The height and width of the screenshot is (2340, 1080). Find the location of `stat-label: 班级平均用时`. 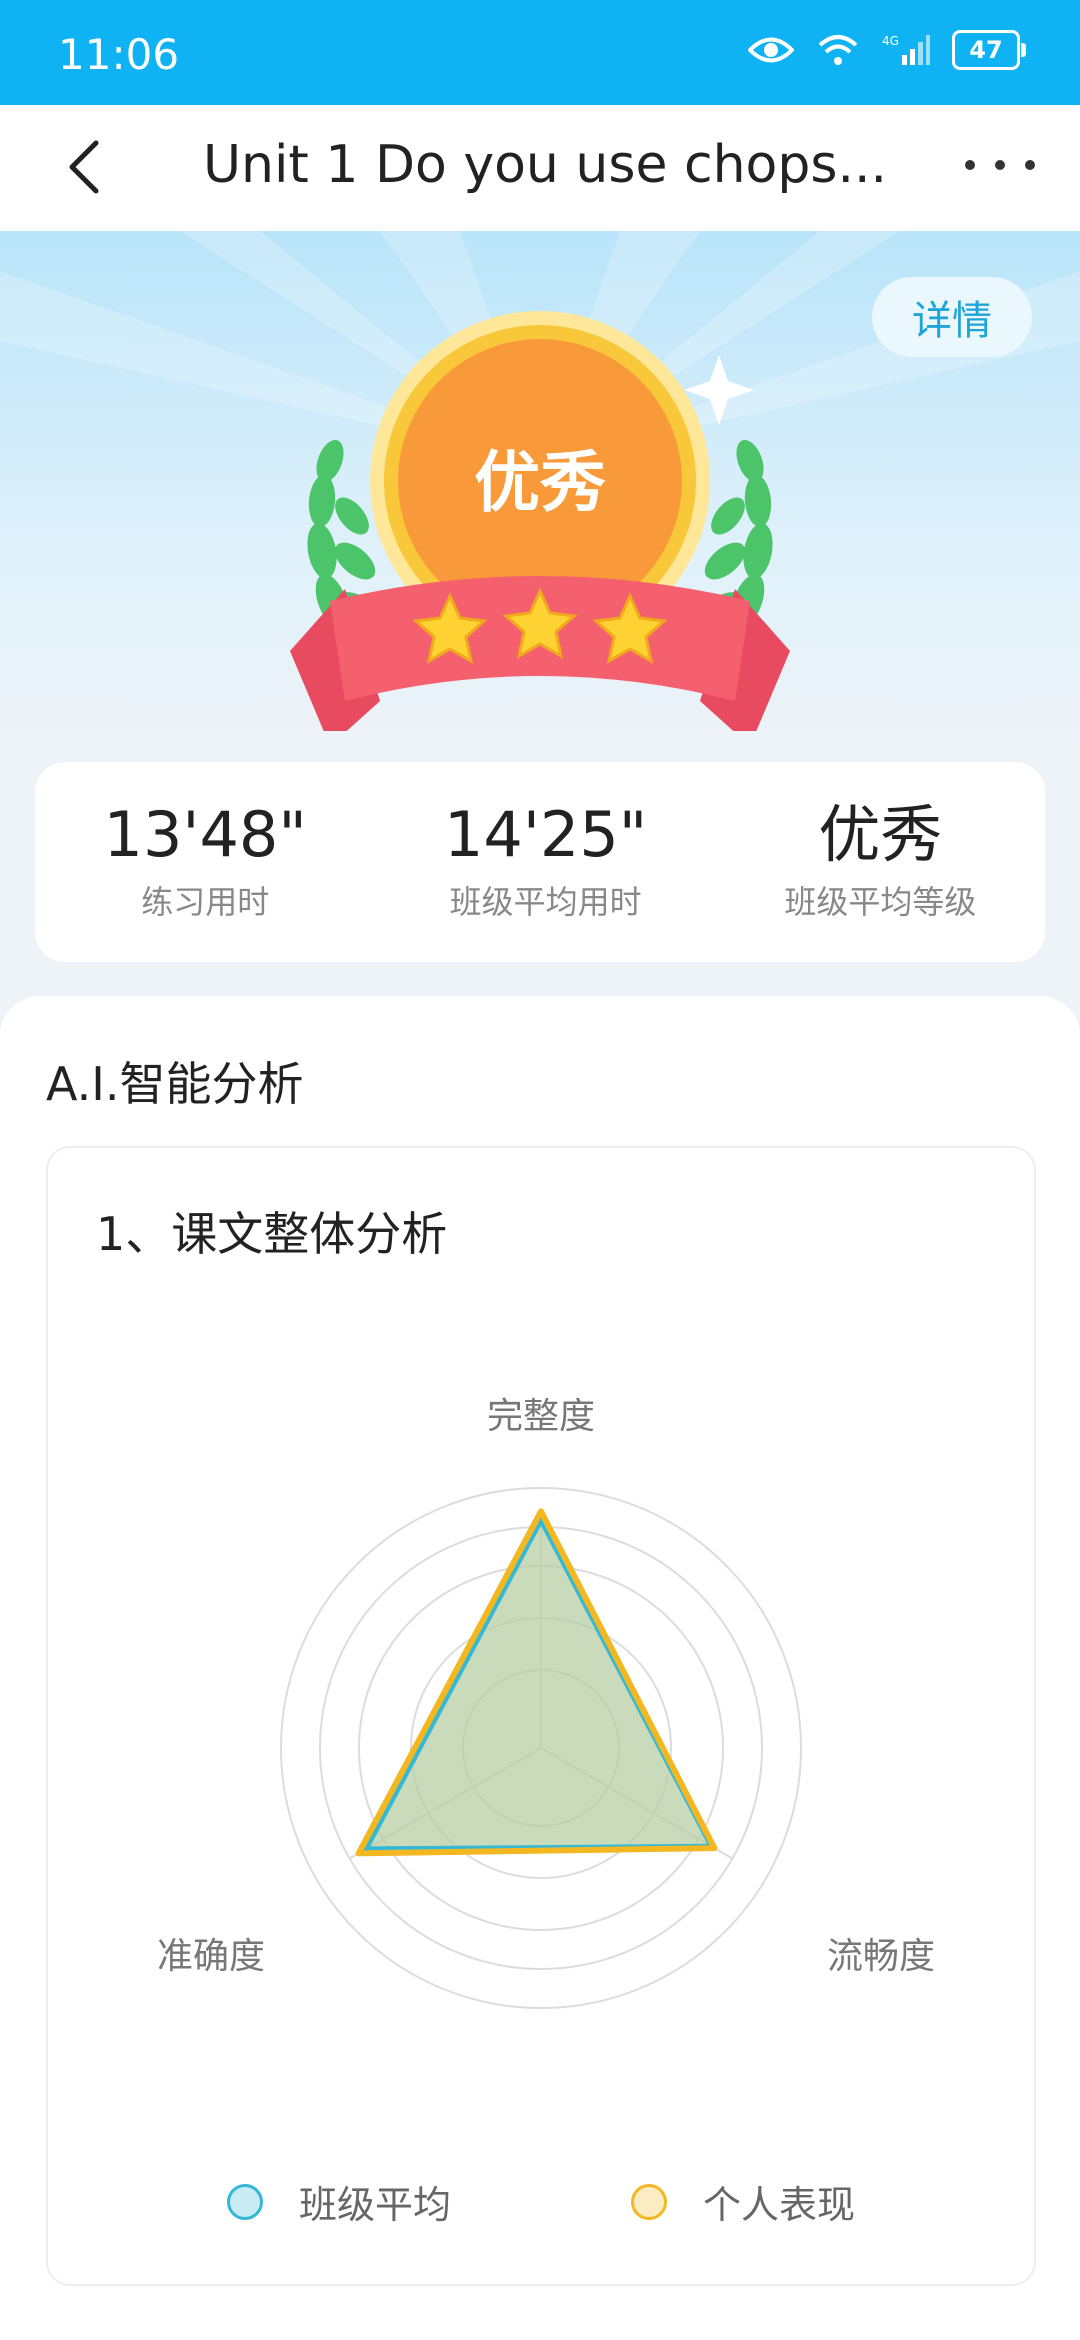

stat-label: 班级平均用时 is located at coordinates (545, 902).